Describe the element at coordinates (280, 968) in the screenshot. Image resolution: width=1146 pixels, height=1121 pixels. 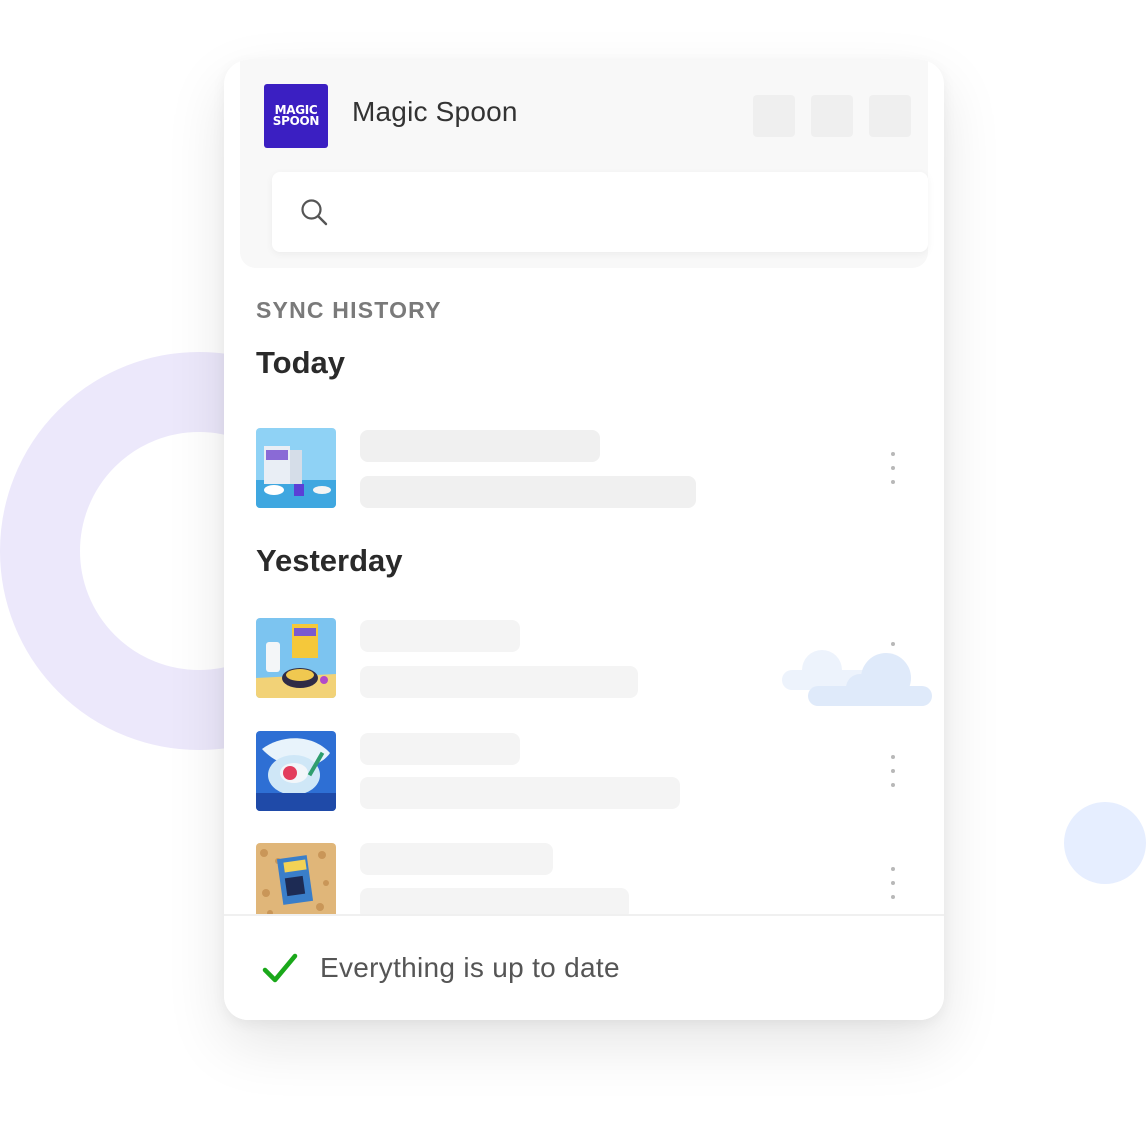
I see `check-icon` at that location.